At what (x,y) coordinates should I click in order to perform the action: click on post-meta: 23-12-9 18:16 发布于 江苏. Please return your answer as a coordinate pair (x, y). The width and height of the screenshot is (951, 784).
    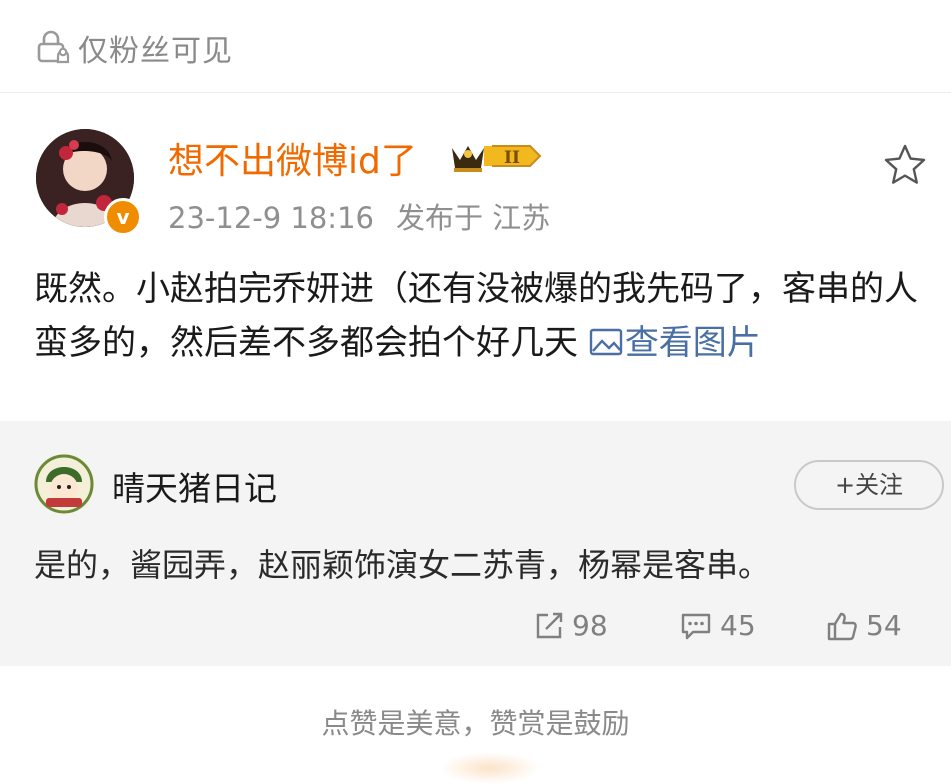
    Looking at the image, I should click on (359, 216).